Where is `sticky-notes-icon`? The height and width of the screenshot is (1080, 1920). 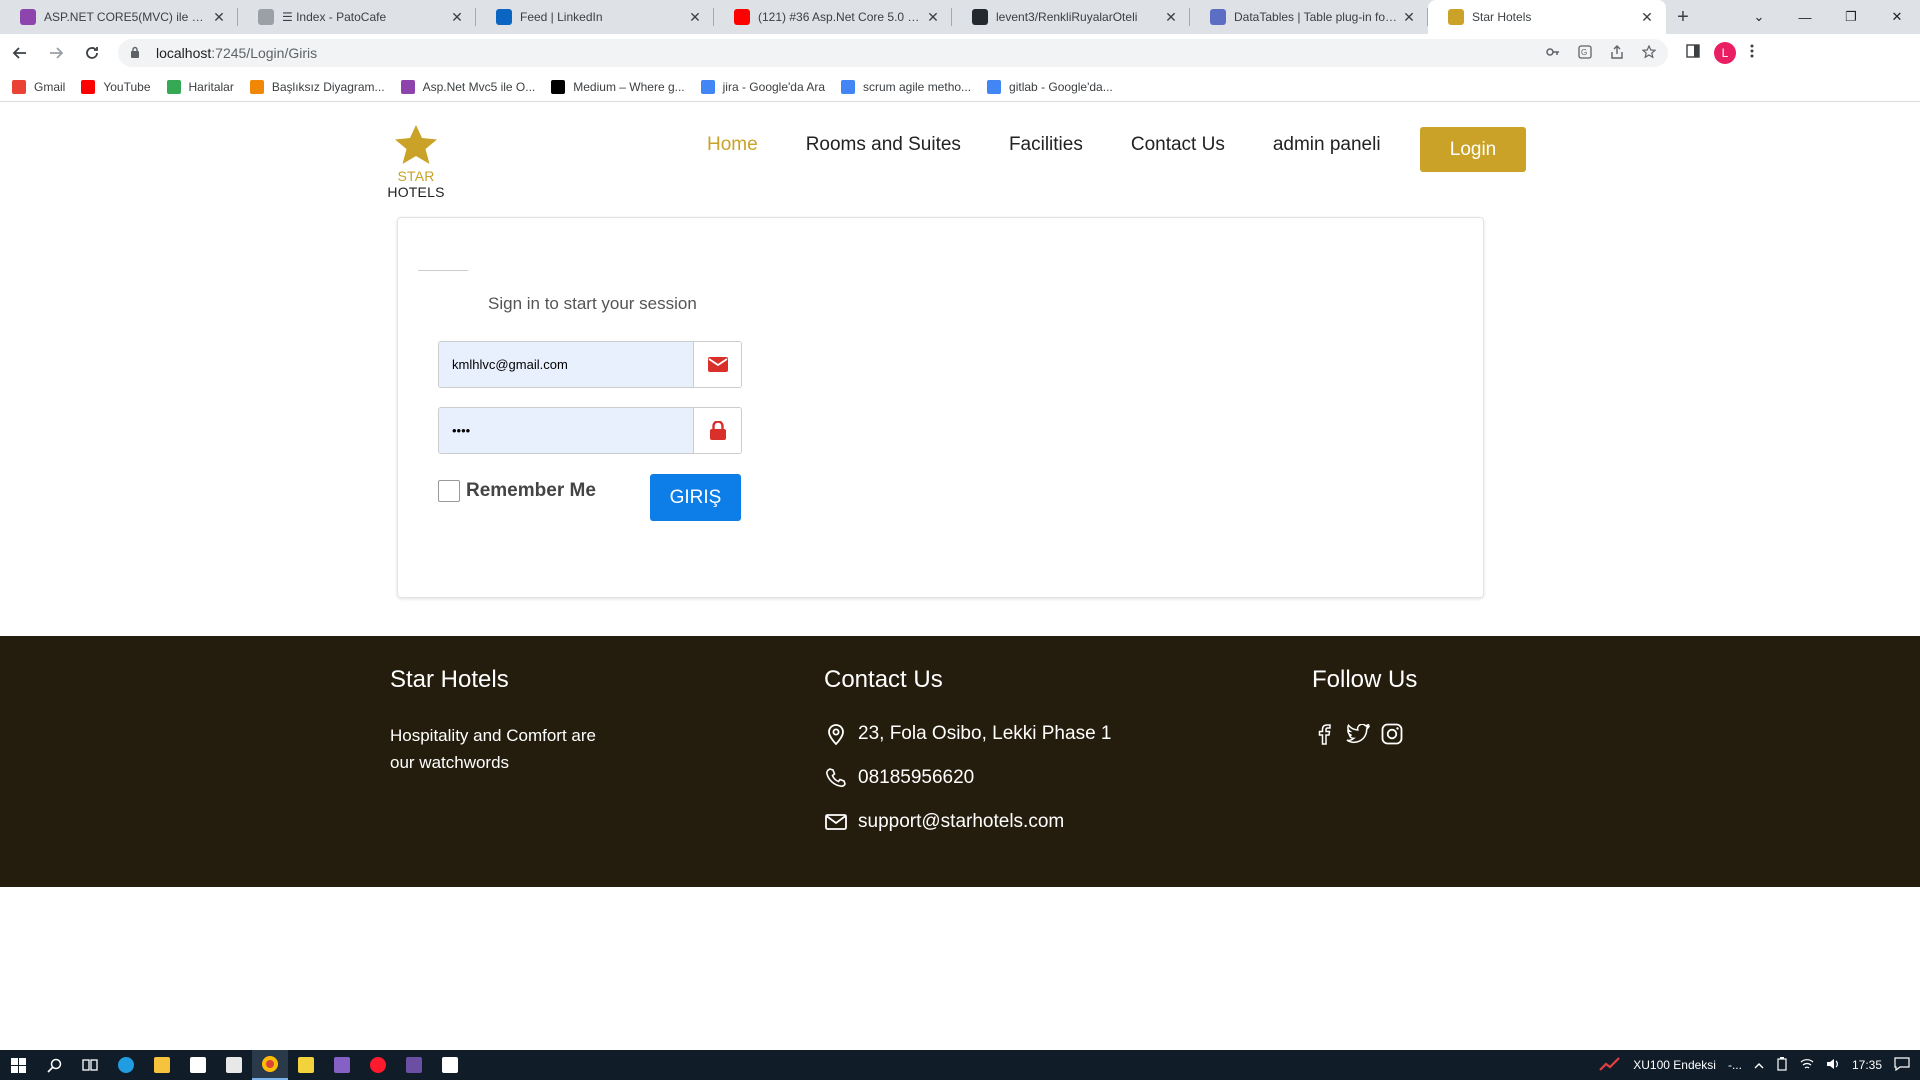
sticky-notes-icon is located at coordinates (306, 1065).